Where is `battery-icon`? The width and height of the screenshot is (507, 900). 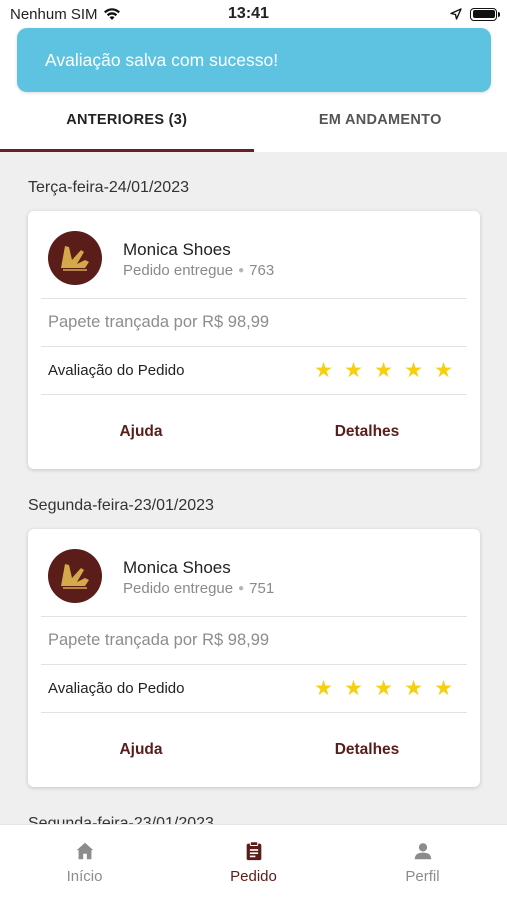 battery-icon is located at coordinates (485, 14).